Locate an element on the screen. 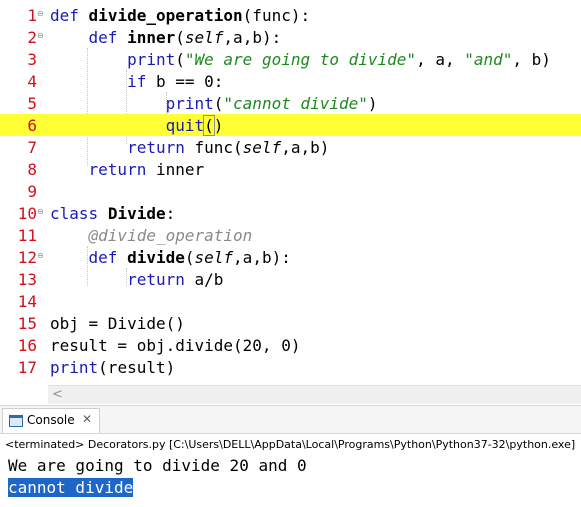  scroll-left-icon: < is located at coordinates (57, 395).